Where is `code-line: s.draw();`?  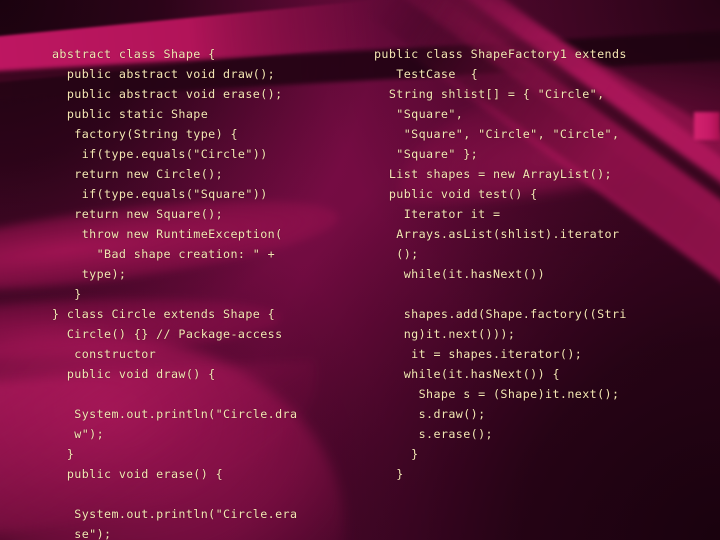 code-line: s.draw(); is located at coordinates (430, 414).